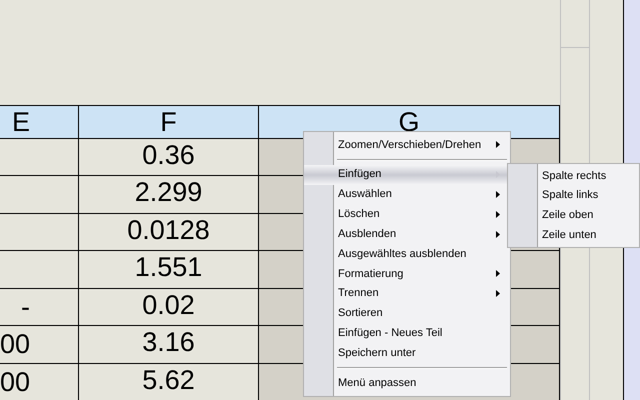 The image size is (640, 400). I want to click on menu-item: Trennen, so click(407, 294).